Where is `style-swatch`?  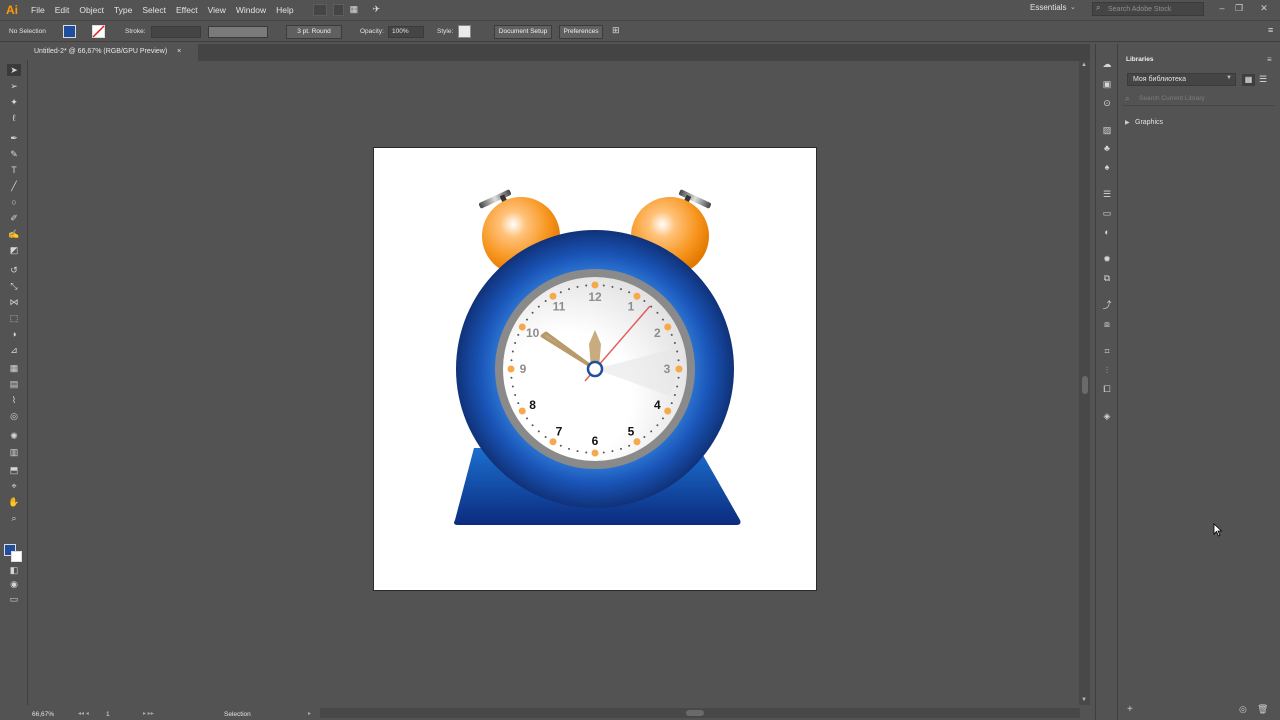 style-swatch is located at coordinates (464, 31).